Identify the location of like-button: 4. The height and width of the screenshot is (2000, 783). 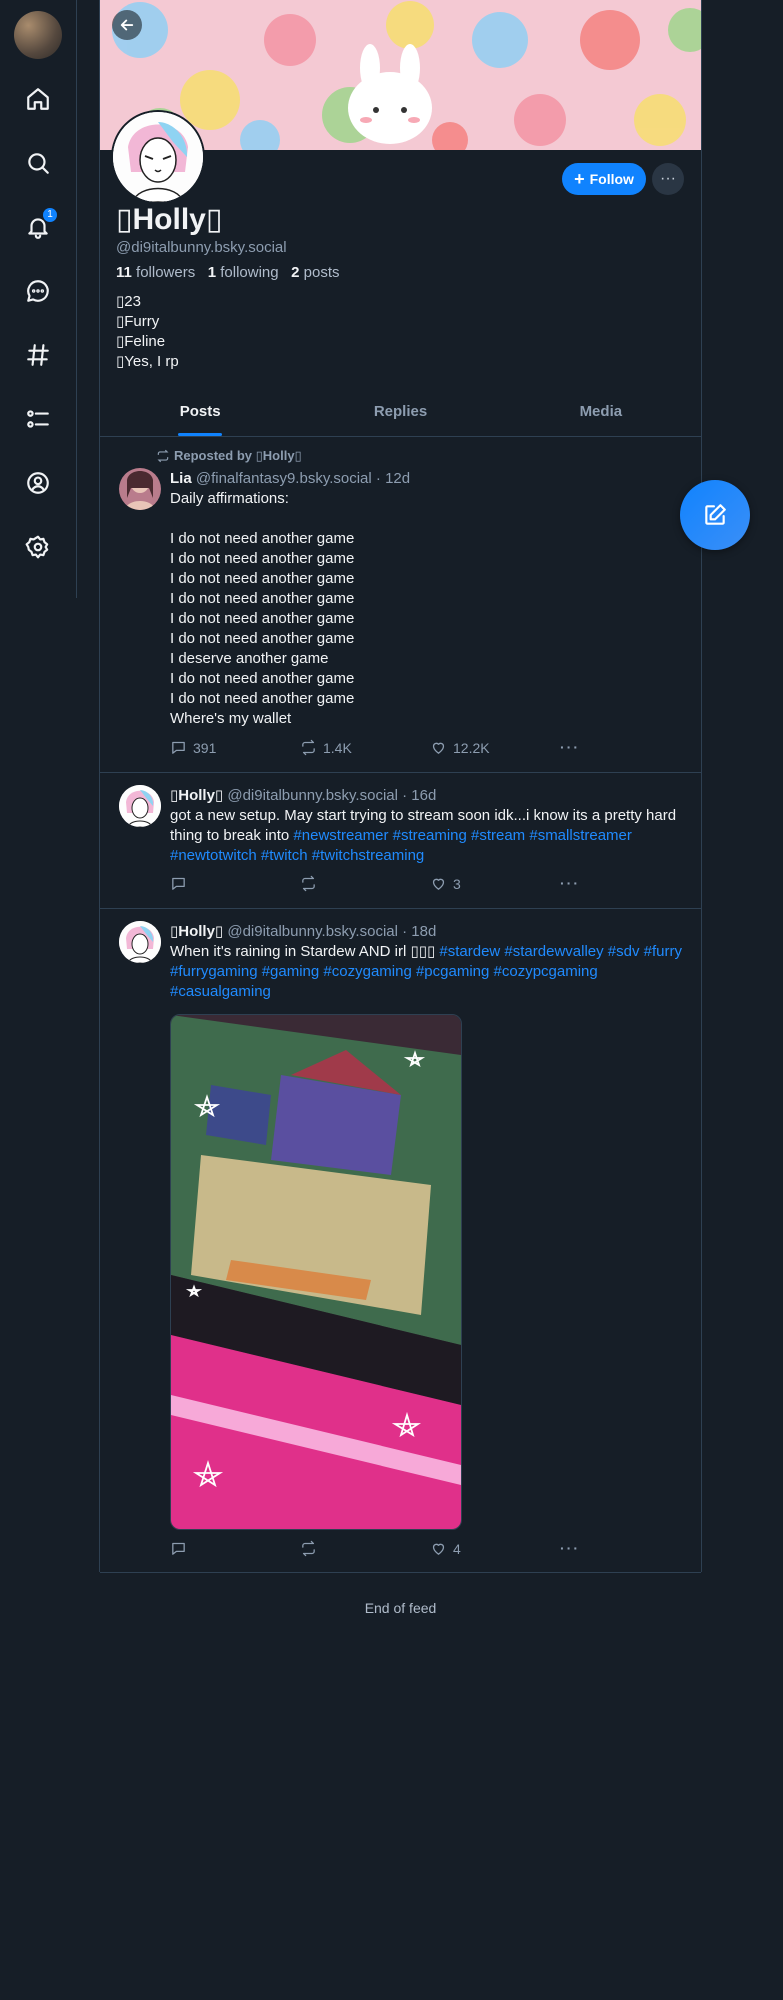
(445, 1548).